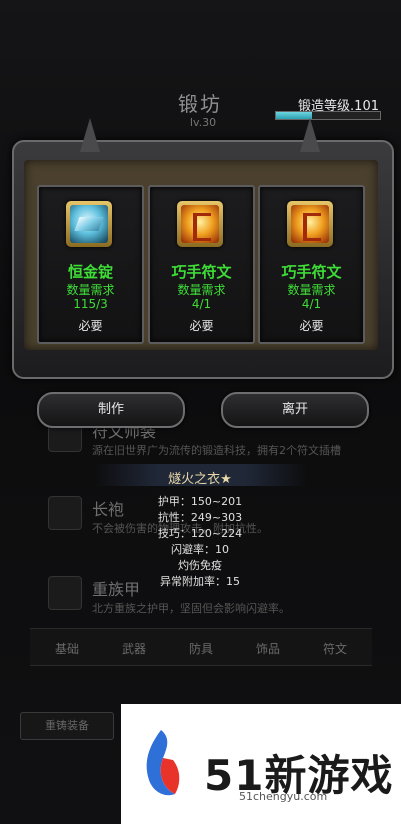  Describe the element at coordinates (67, 726) in the screenshot. I see `recast-equipment-button: 重铸装备` at that location.